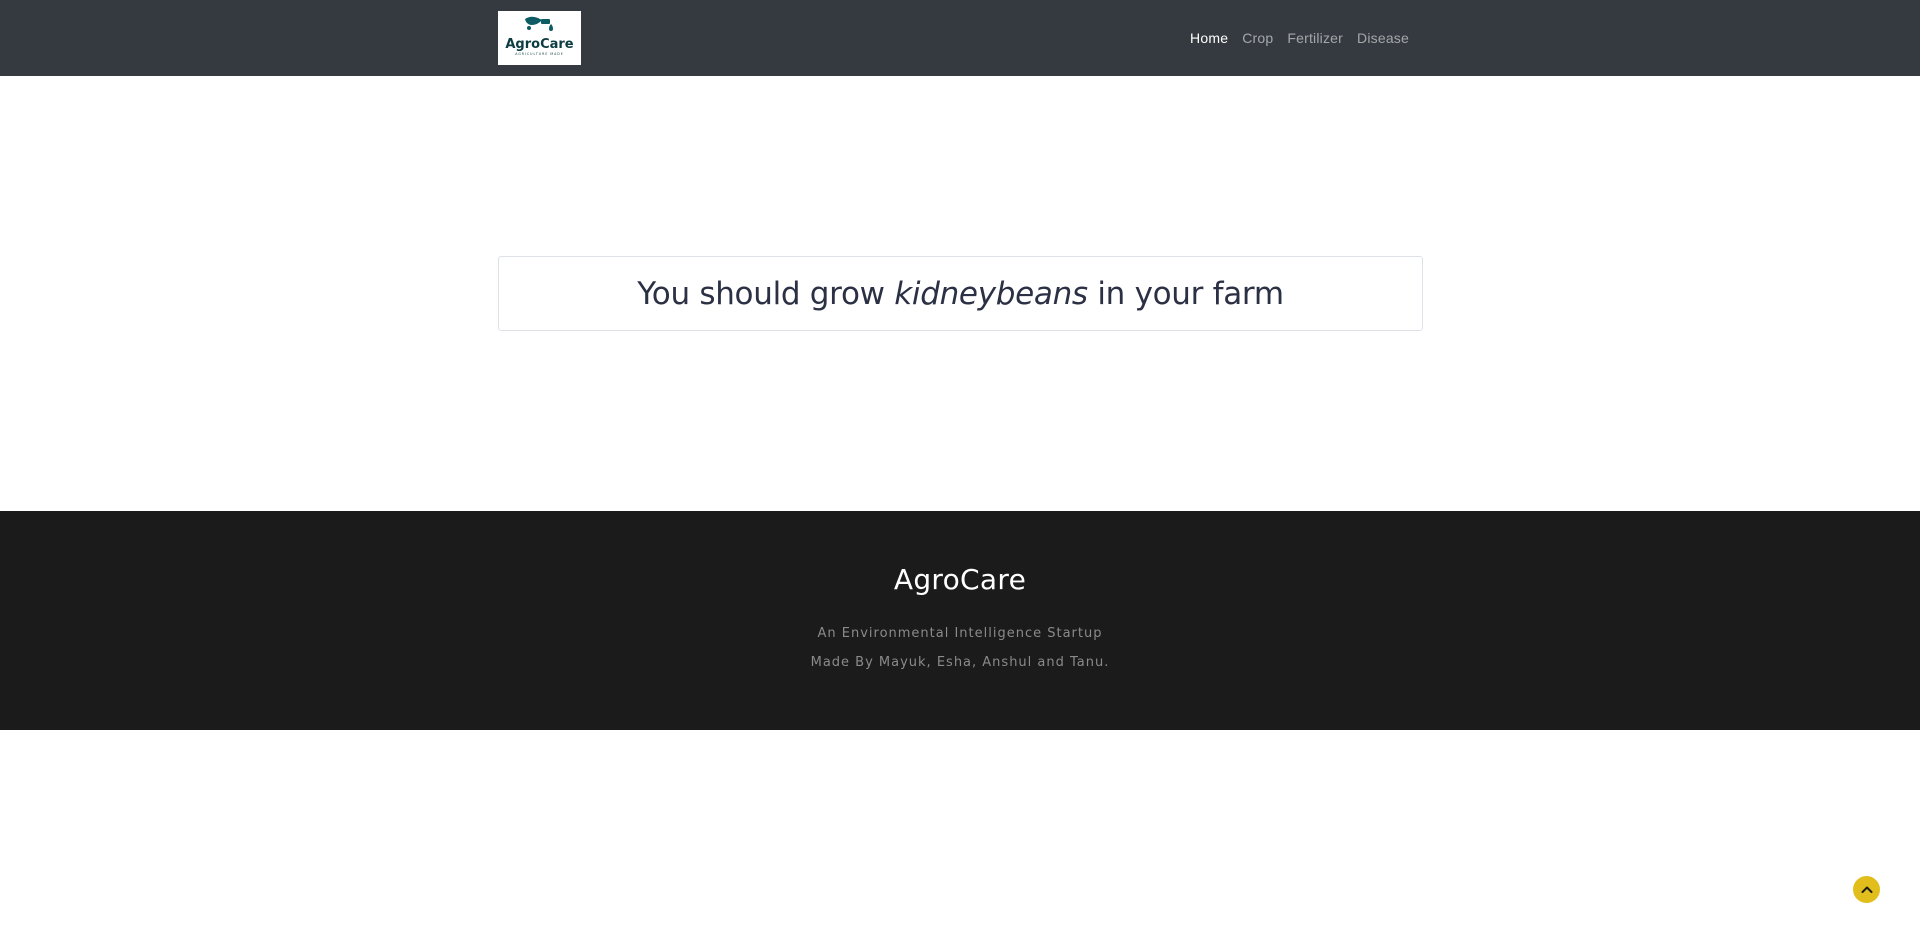  What do you see at coordinates (1257, 38) in the screenshot?
I see `nav-link-crop: Crop` at bounding box center [1257, 38].